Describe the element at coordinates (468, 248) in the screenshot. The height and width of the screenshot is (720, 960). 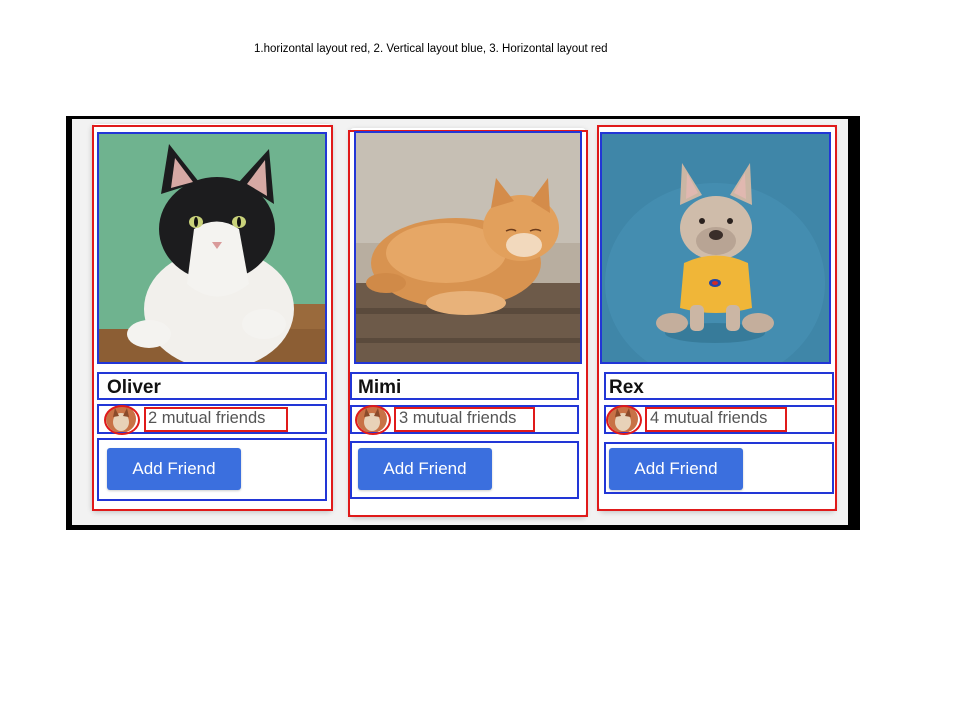
I see `orange-tabby-cat-photo` at that location.